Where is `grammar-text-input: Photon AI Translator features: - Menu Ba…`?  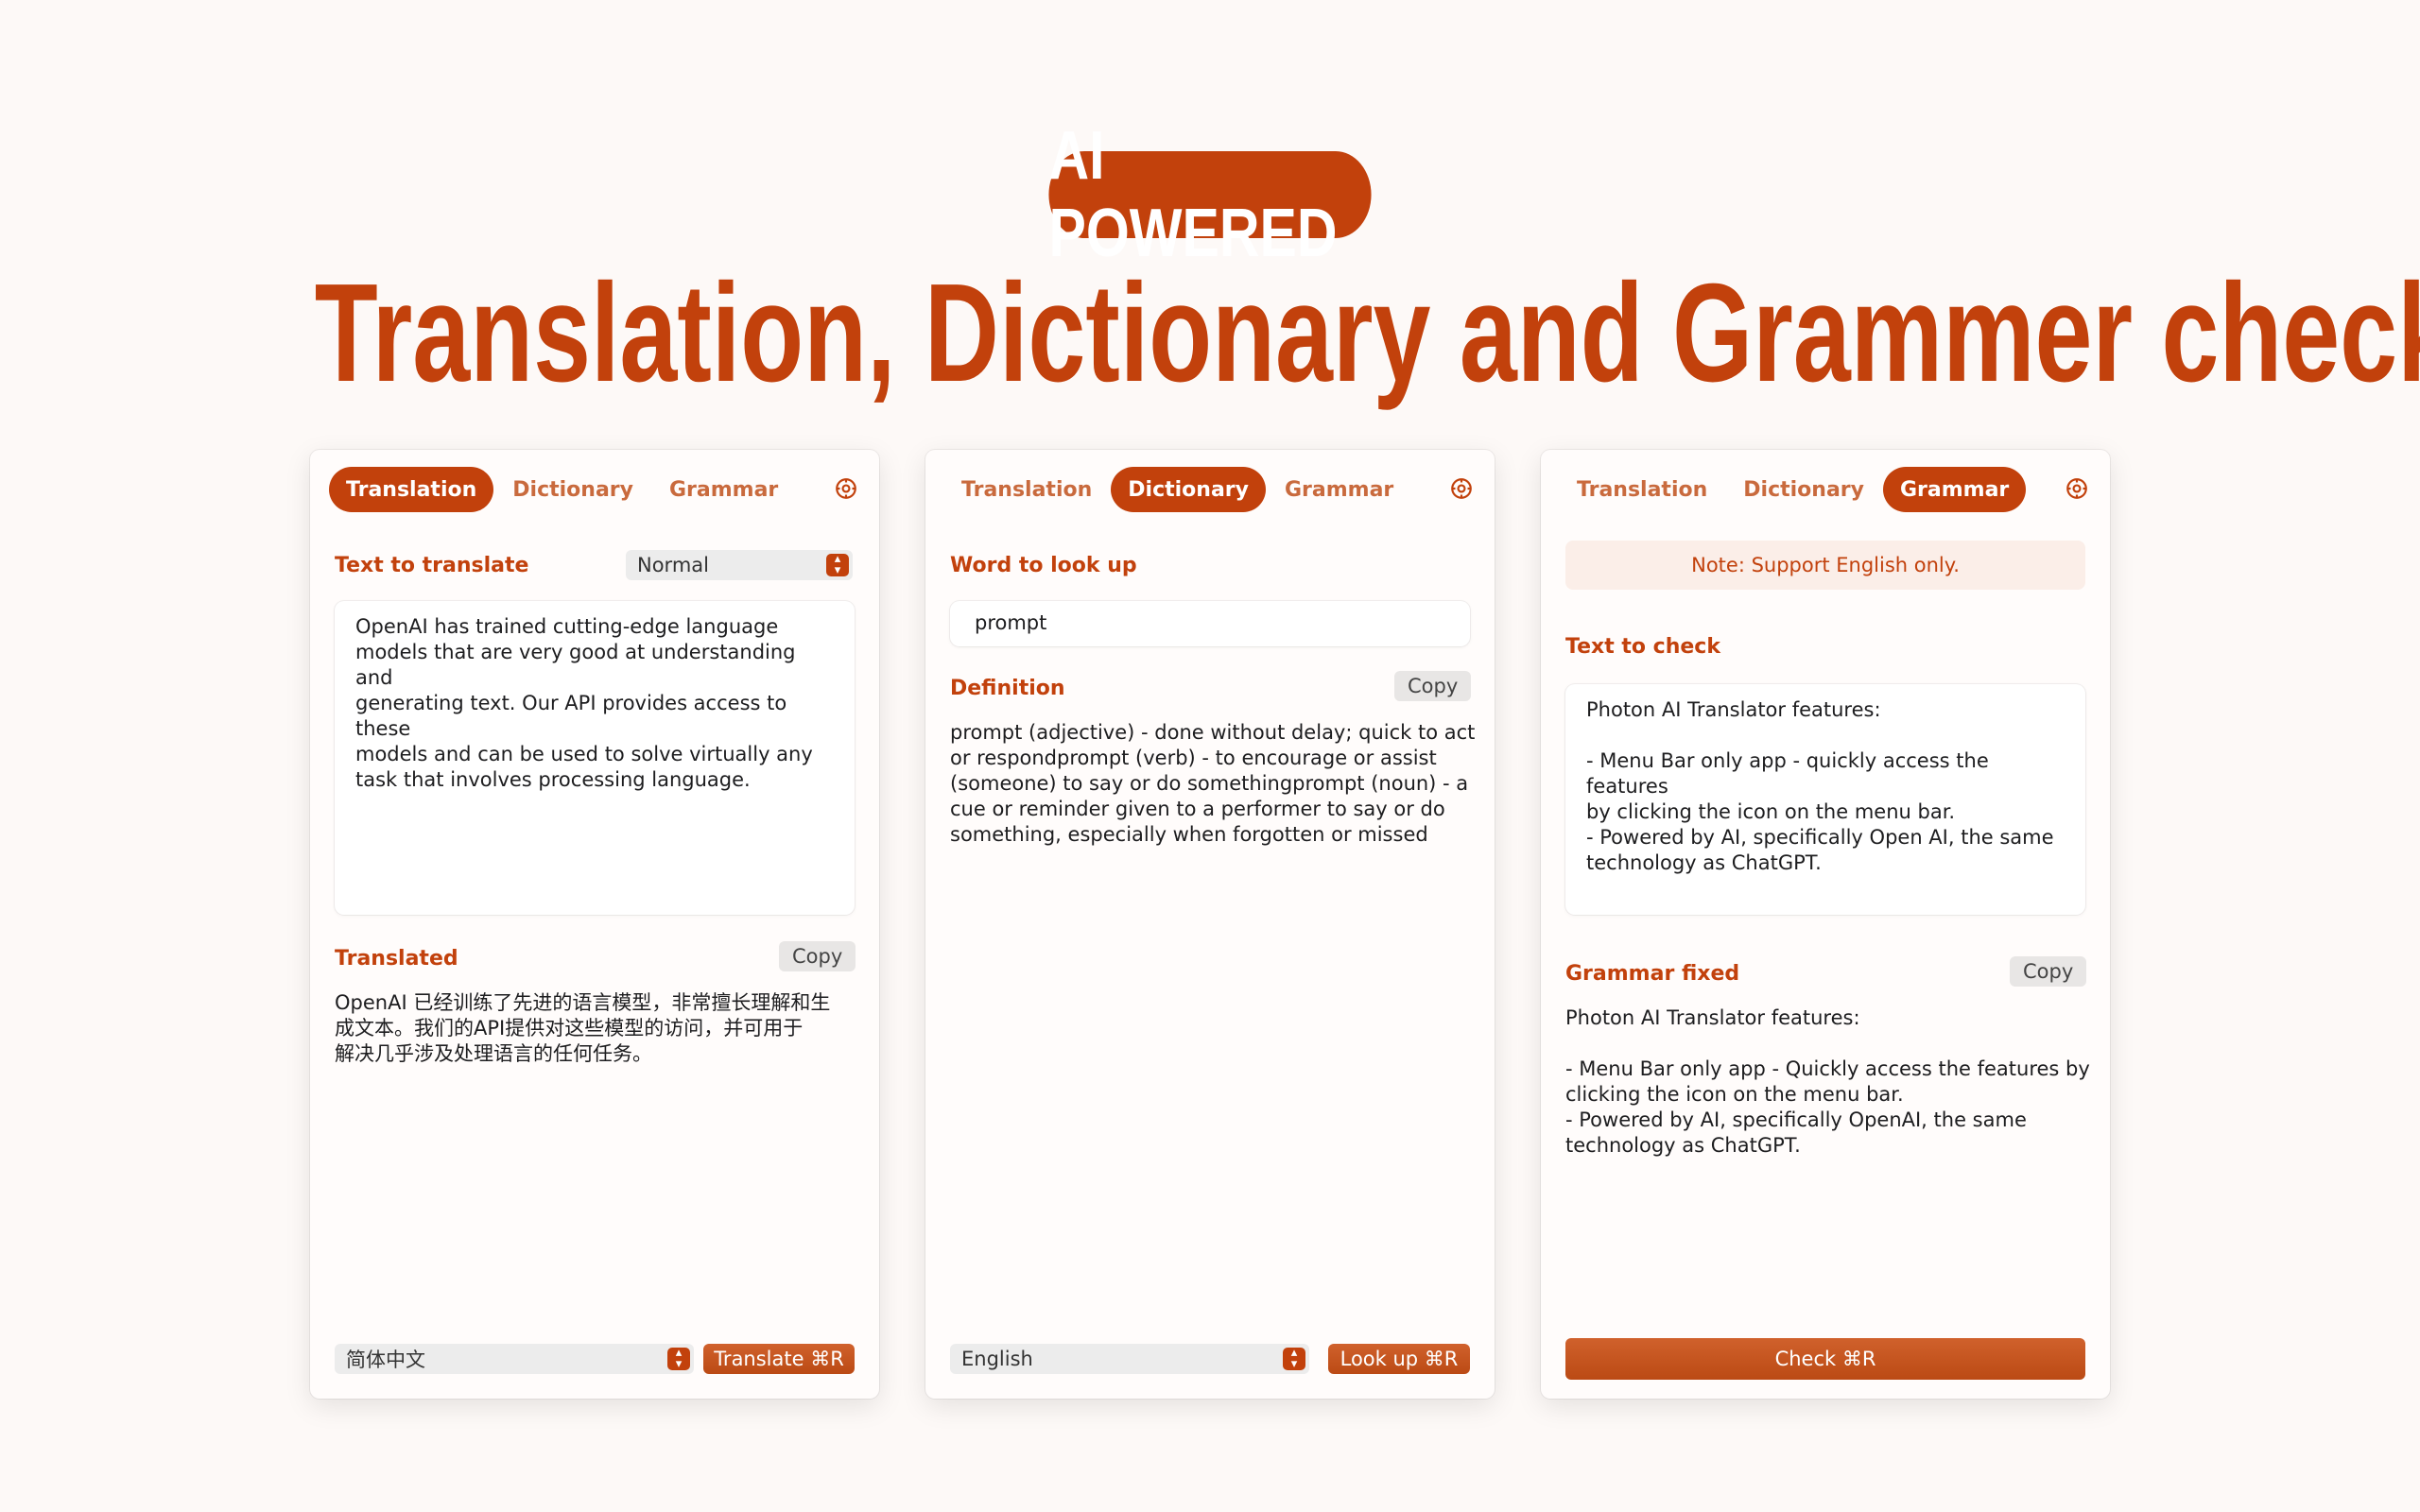 grammar-text-input: Photon AI Translator features: - Menu Ba… is located at coordinates (1825, 799).